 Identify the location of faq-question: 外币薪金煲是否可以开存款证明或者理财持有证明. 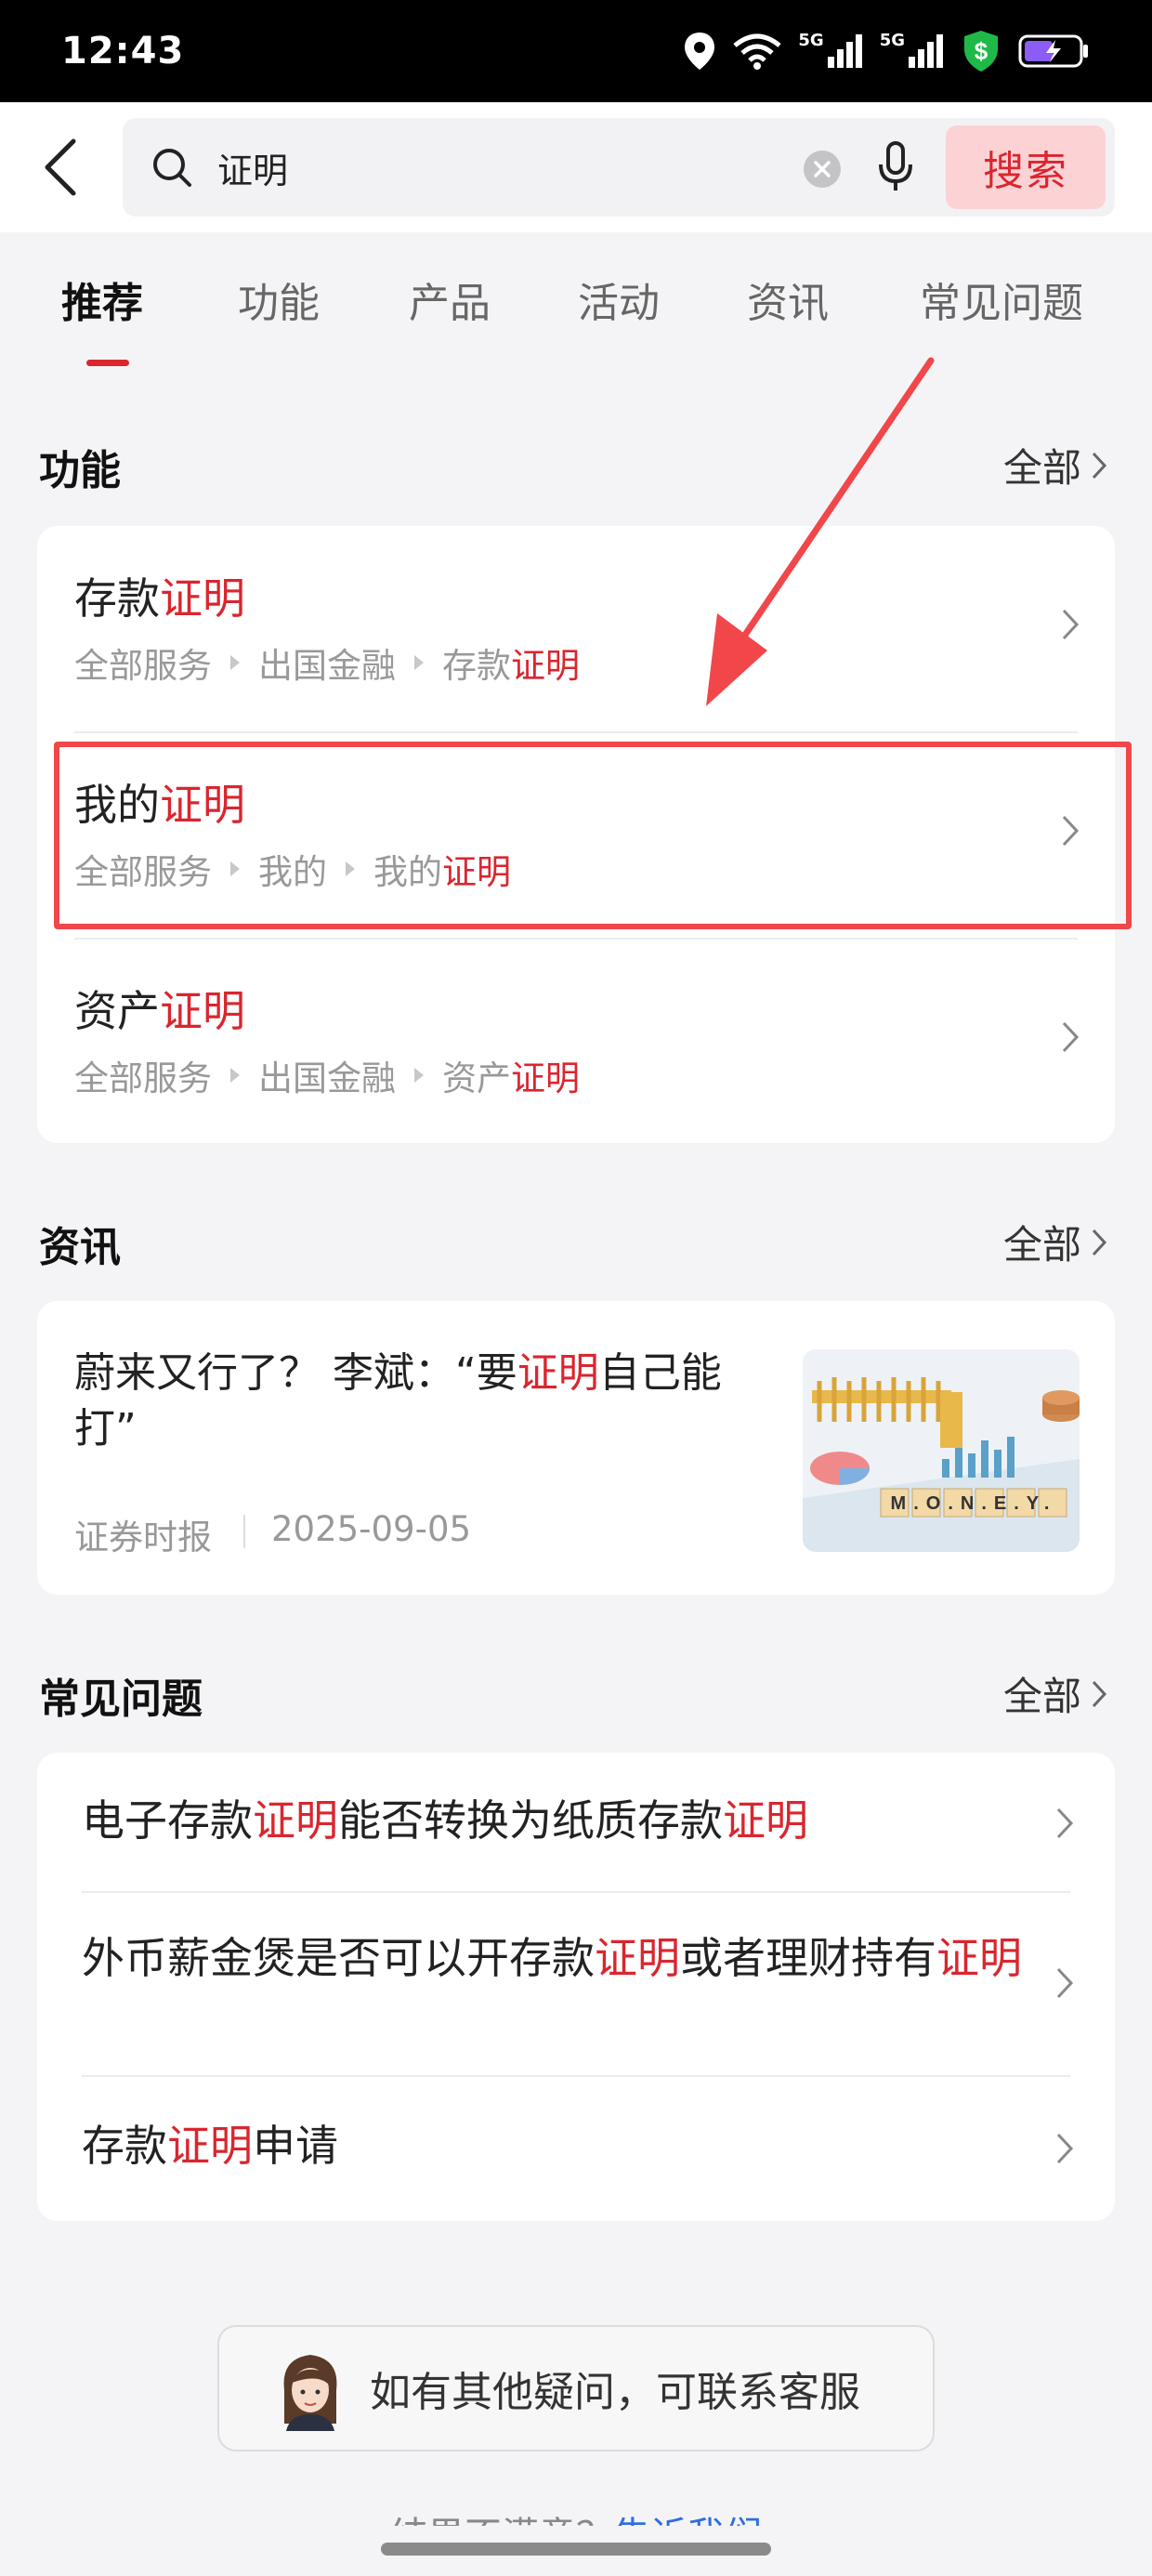
(552, 1958).